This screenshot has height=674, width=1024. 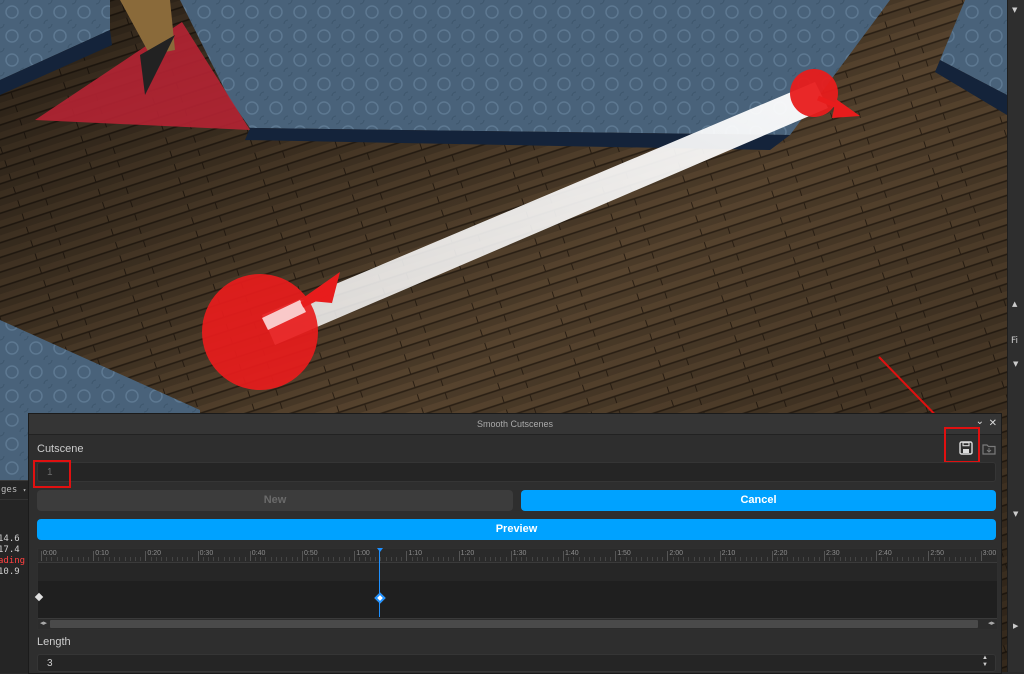 What do you see at coordinates (985, 662) in the screenshot?
I see `length-stepper-icon: ▲ ▼` at bounding box center [985, 662].